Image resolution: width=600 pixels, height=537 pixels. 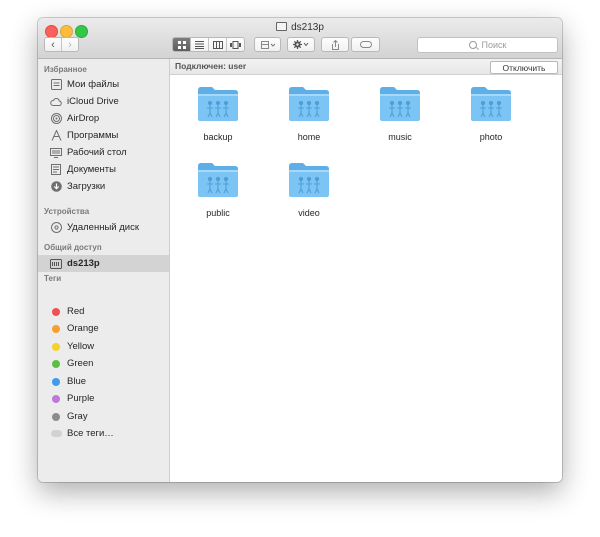 I want to click on toolbar: ds213p ‹ › Поиск, so click(x=300, y=38).